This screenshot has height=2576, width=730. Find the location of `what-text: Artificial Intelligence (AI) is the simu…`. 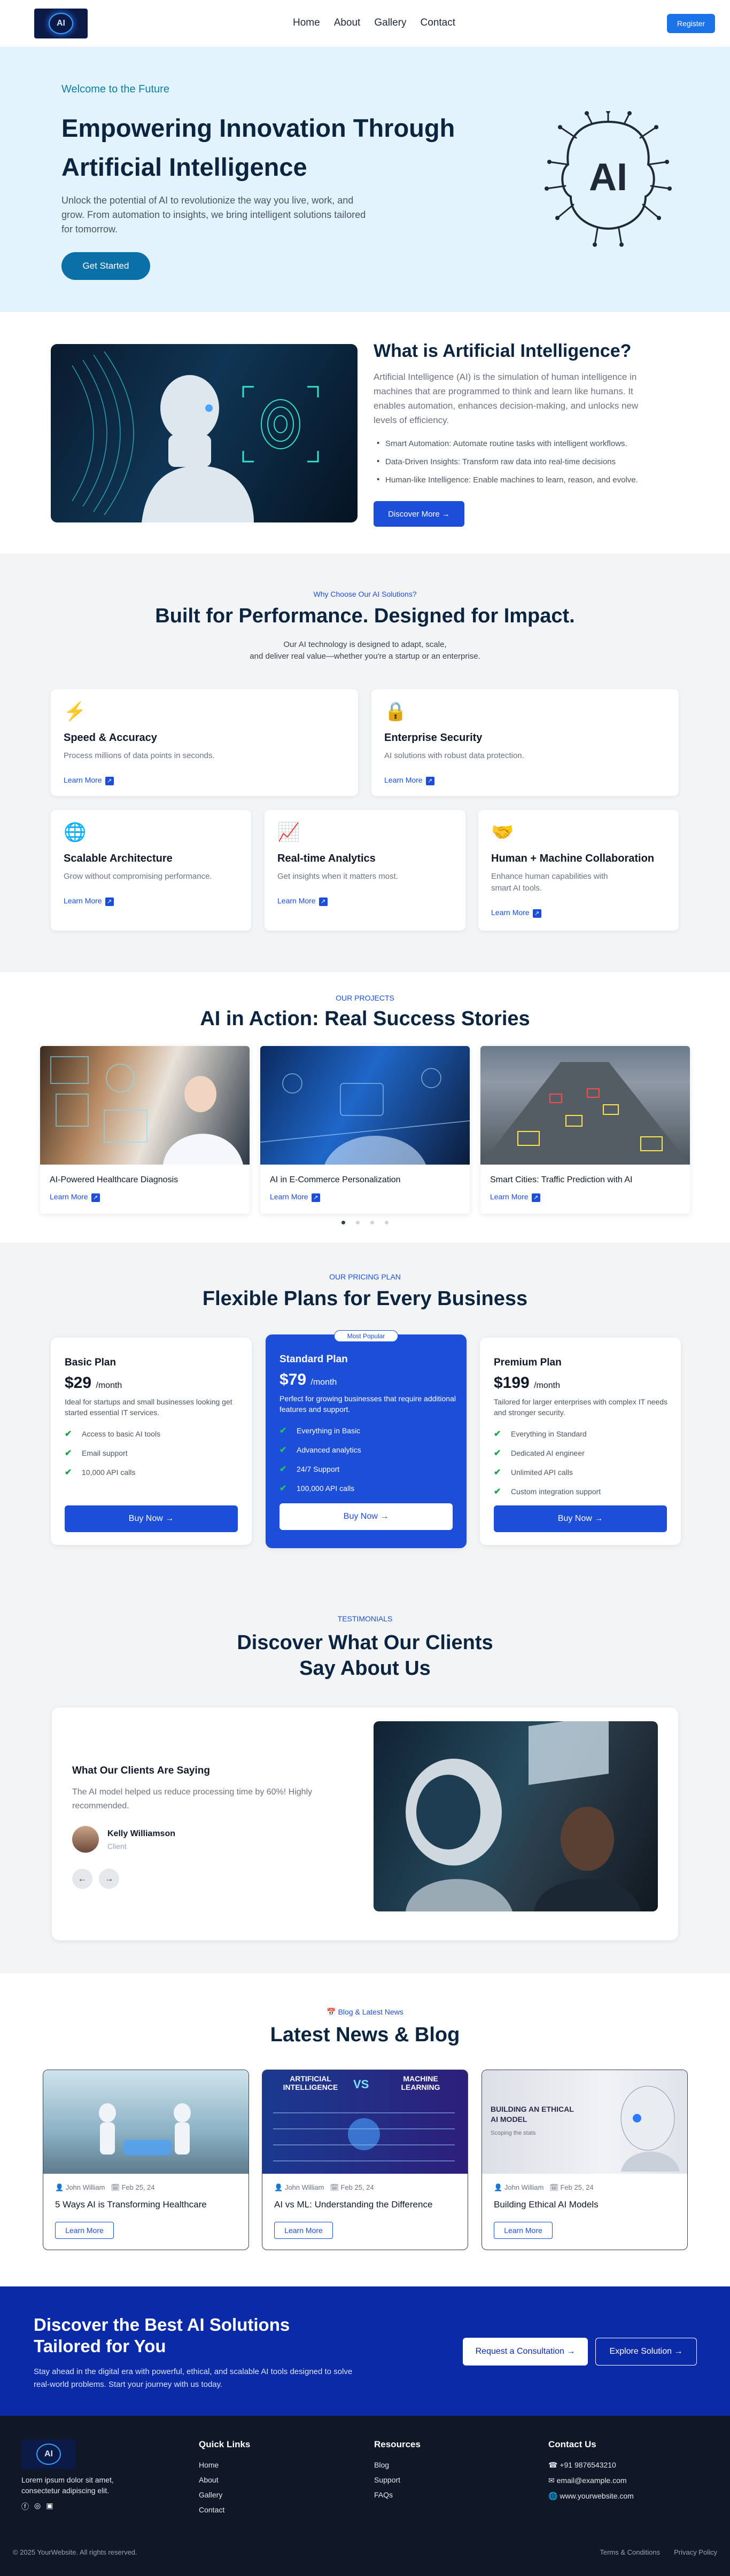

what-text: Artificial Intelligence (AI) is the simu… is located at coordinates (507, 398).